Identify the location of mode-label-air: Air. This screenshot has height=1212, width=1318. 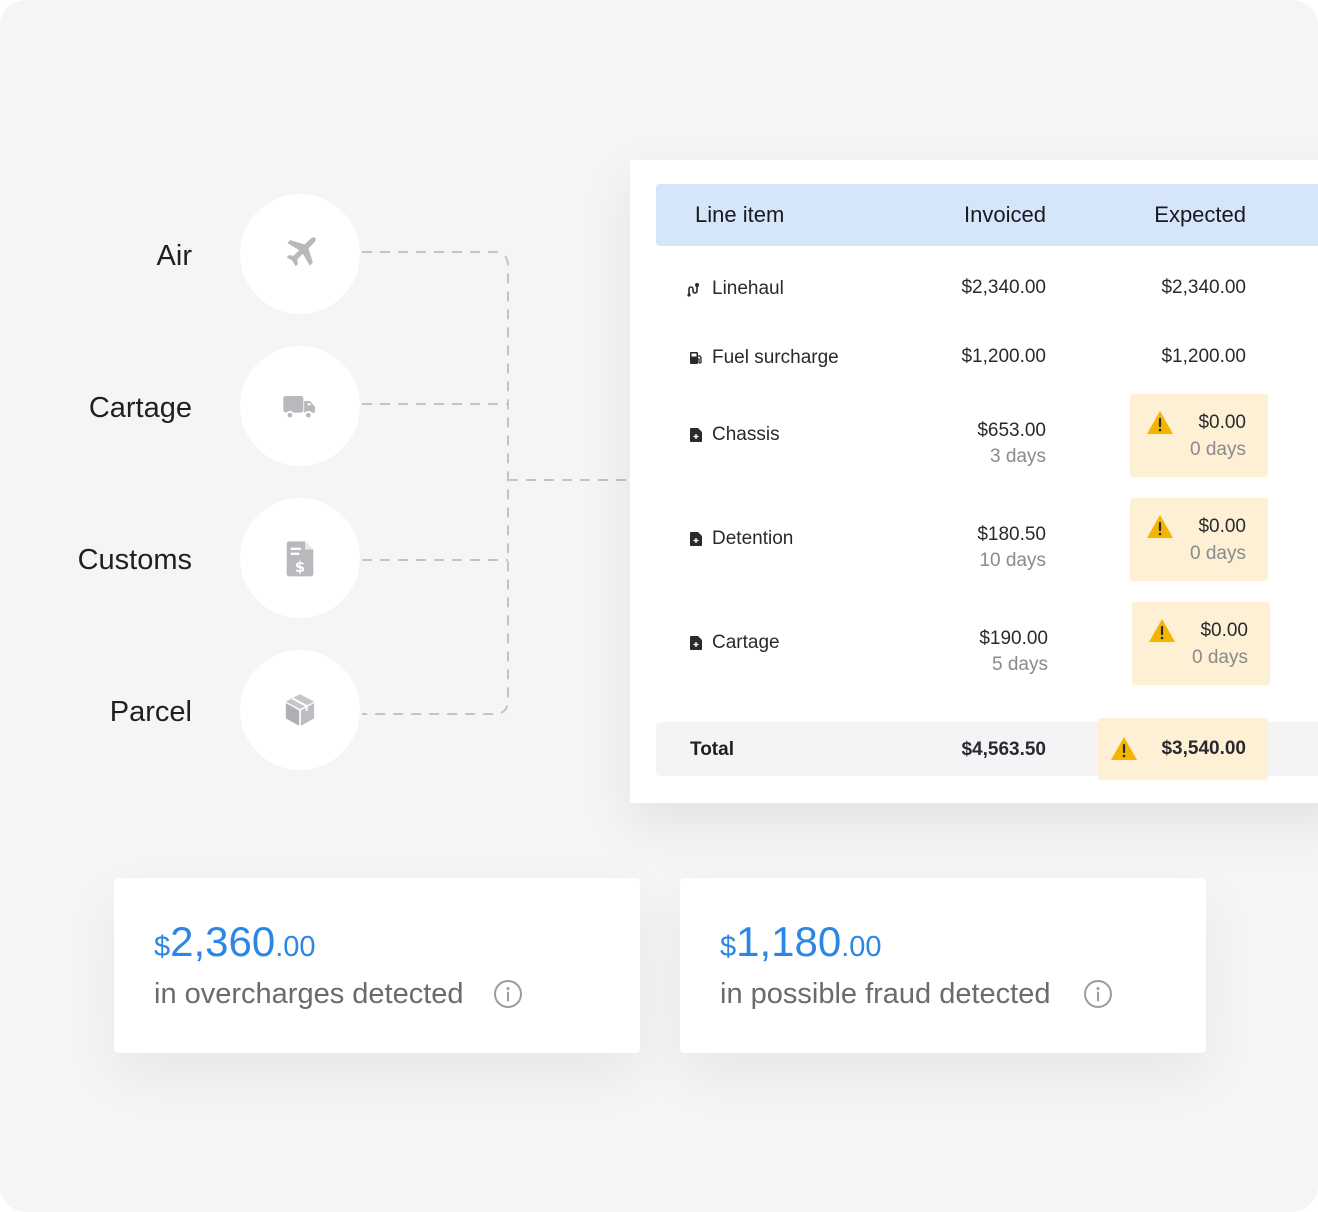
(174, 256).